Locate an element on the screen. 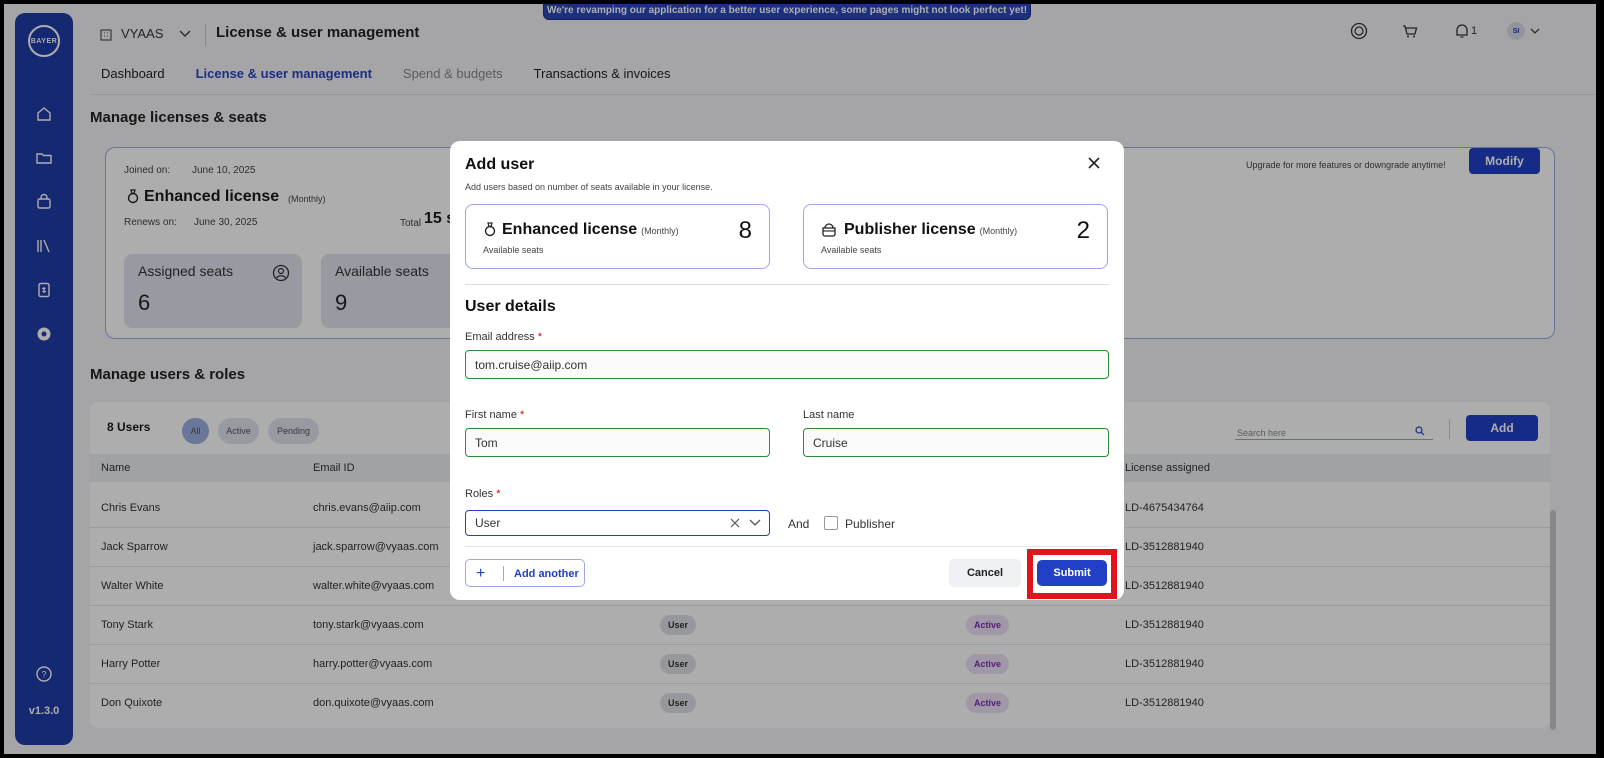 The height and width of the screenshot is (758, 1604). roles-select-value: User is located at coordinates (488, 523).